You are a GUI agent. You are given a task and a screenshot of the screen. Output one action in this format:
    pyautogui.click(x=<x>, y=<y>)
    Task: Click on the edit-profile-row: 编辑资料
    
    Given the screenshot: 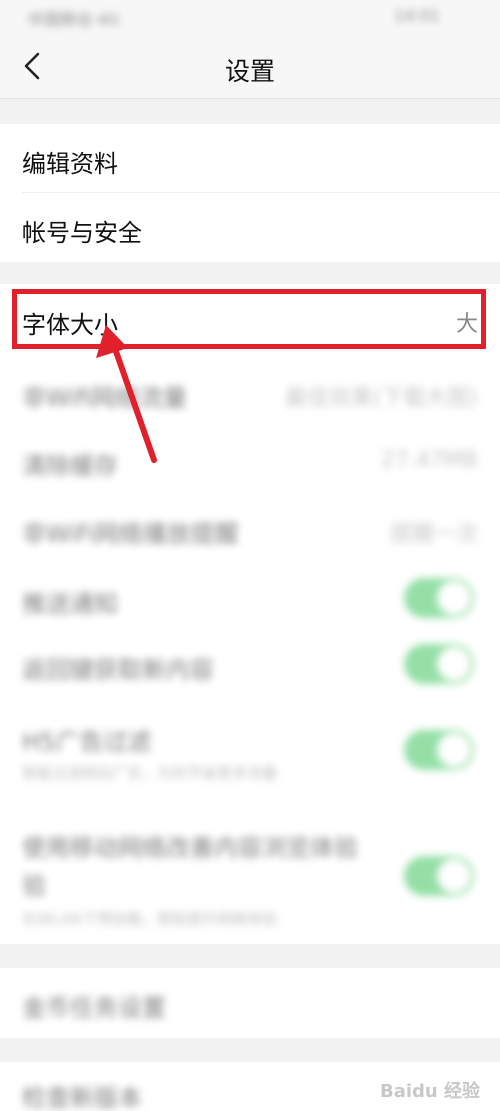 What is the action you would take?
    pyautogui.click(x=250, y=158)
    